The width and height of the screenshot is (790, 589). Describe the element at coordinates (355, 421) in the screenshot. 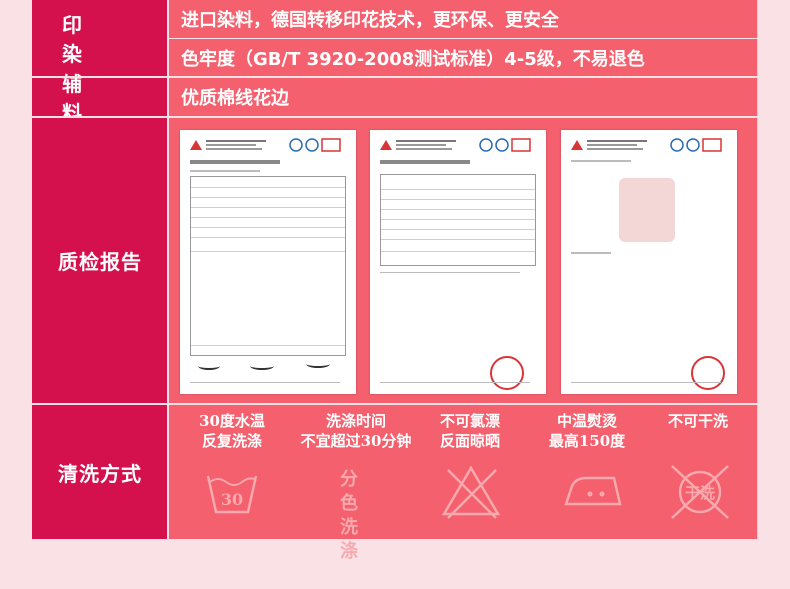

I see `care-text-line: 洗涤时间` at that location.